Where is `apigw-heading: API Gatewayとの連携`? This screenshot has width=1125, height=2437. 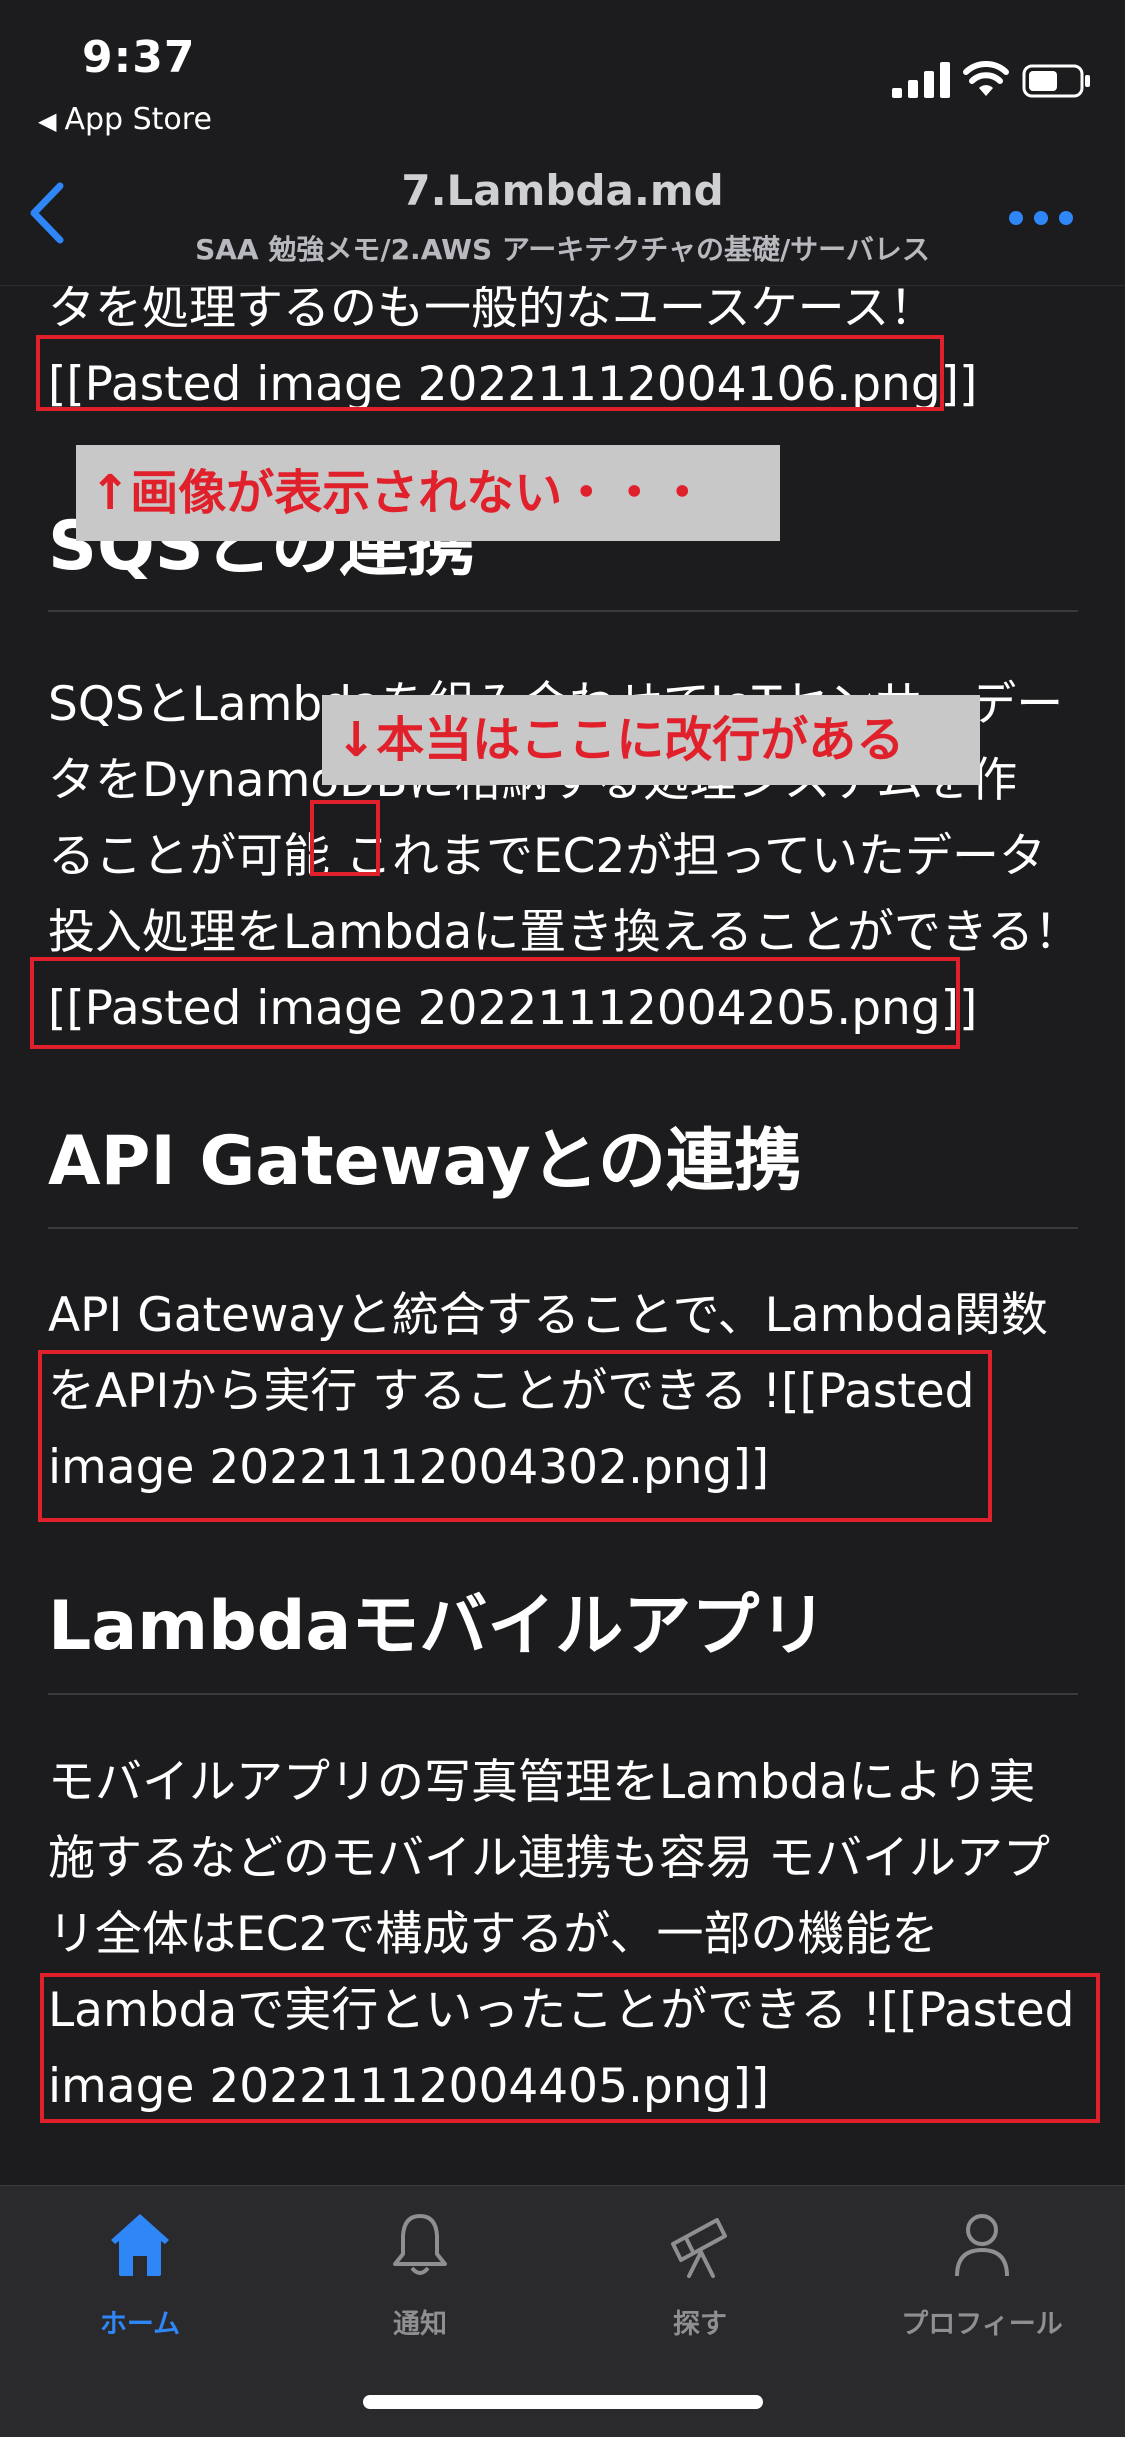
apigw-heading: API Gatewayとの連携 is located at coordinates (425, 1161).